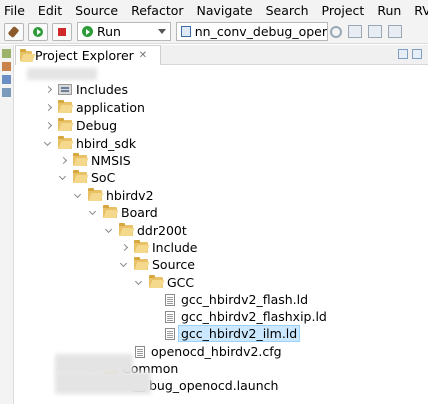 This screenshot has width=428, height=404. Describe the element at coordinates (103, 177) in the screenshot. I see `tree-item-label: SoC` at that location.